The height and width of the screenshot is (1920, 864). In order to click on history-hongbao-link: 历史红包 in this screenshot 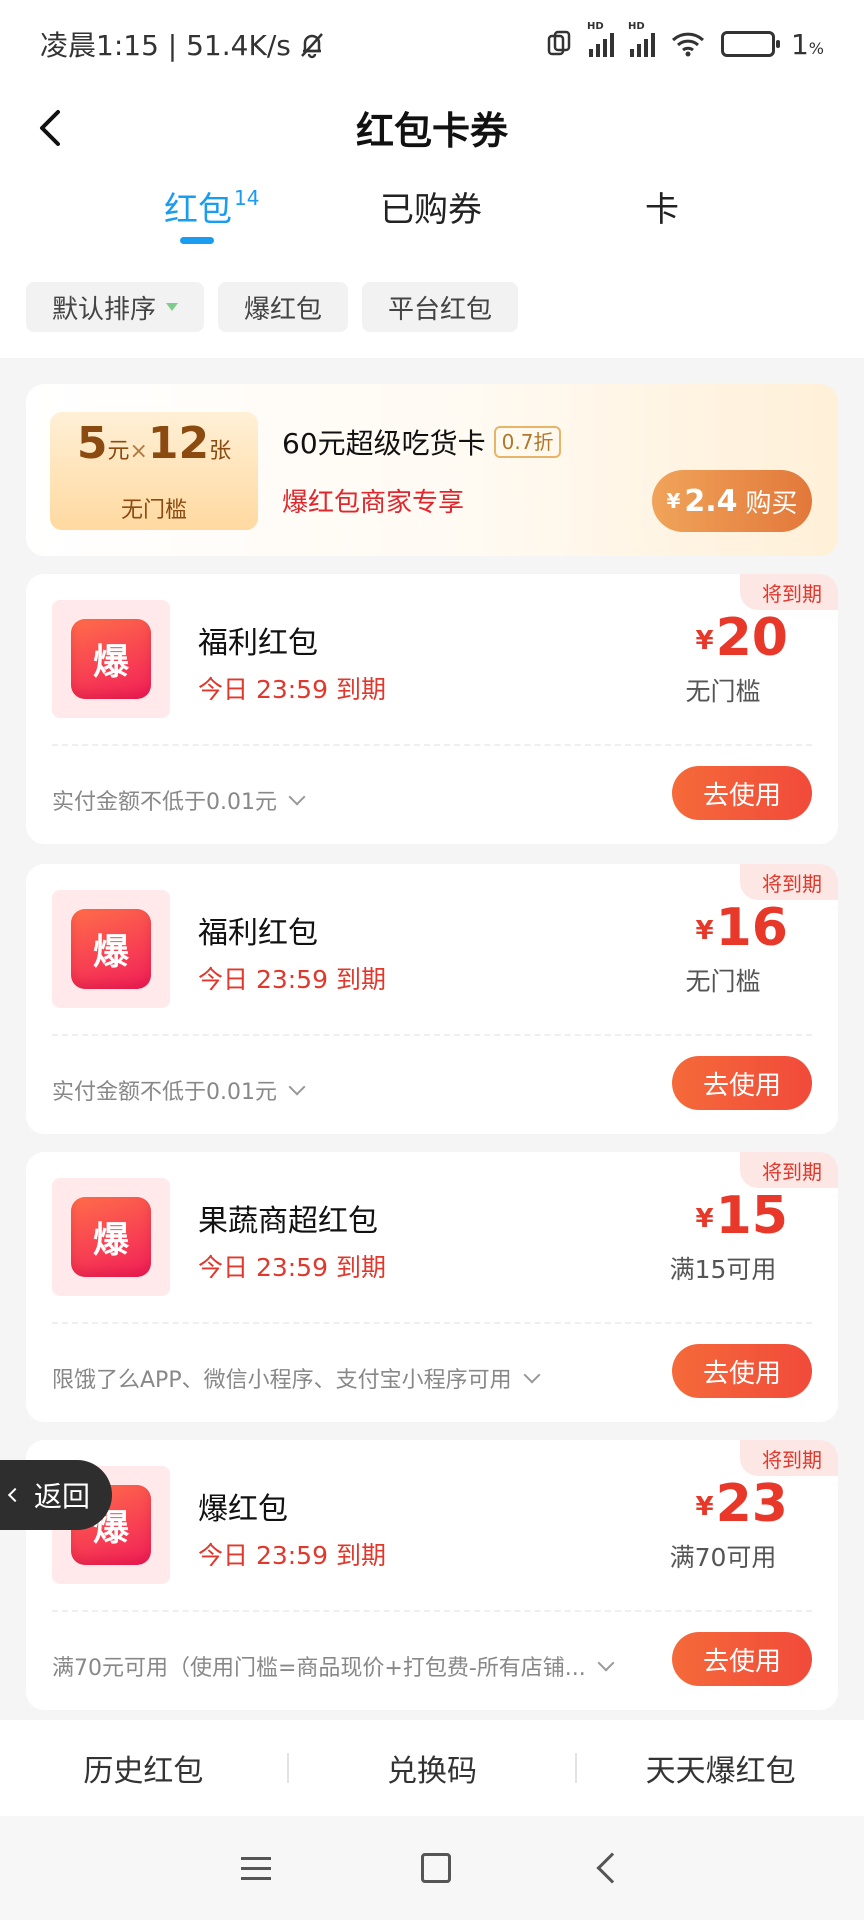, I will do `click(143, 1768)`.